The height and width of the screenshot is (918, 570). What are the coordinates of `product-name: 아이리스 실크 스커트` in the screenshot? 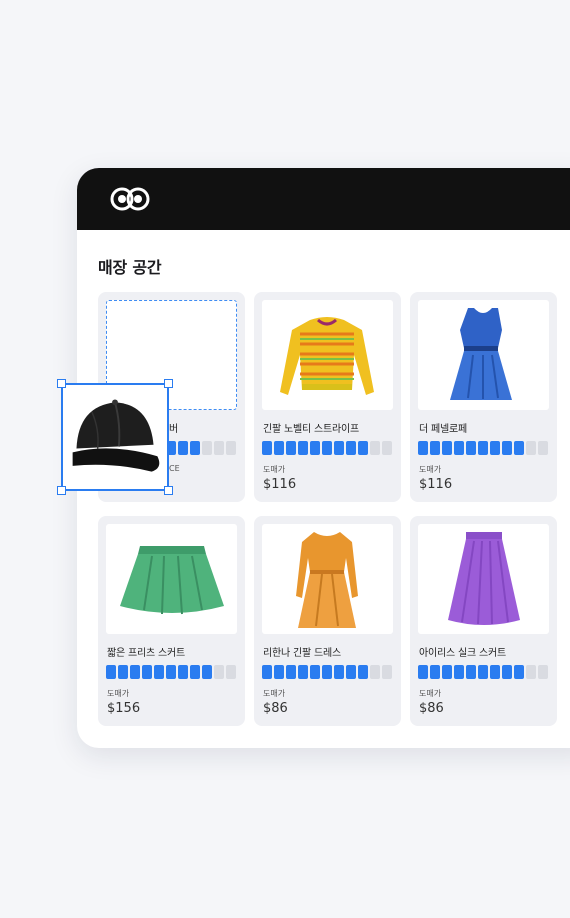 It's located at (462, 653).